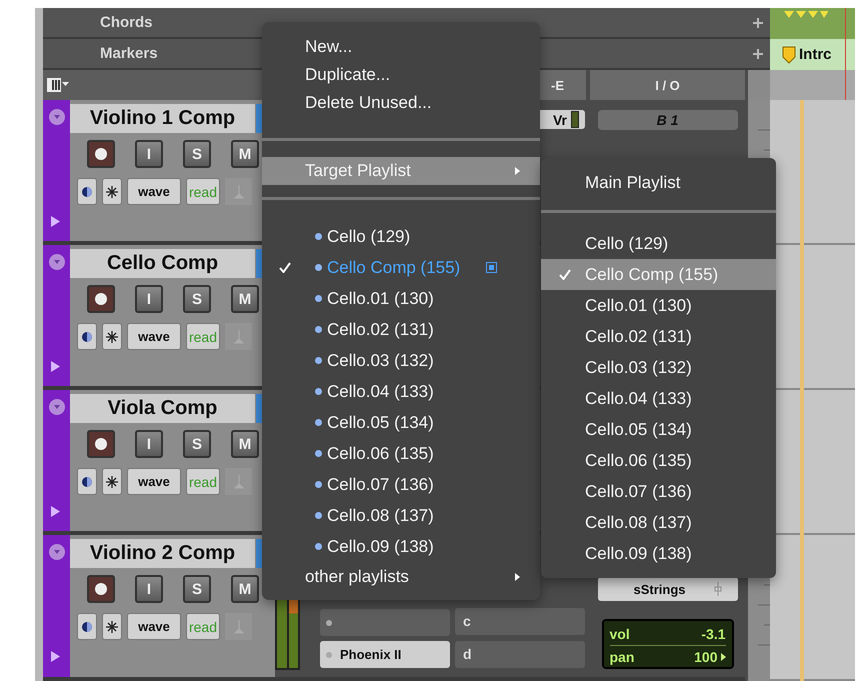  Describe the element at coordinates (713, 634) in the screenshot. I see `volume-value: -3.1` at that location.